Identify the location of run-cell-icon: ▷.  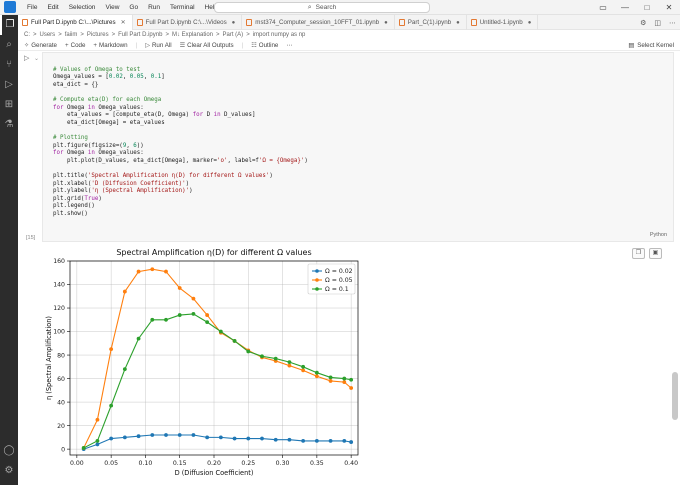
(26, 58).